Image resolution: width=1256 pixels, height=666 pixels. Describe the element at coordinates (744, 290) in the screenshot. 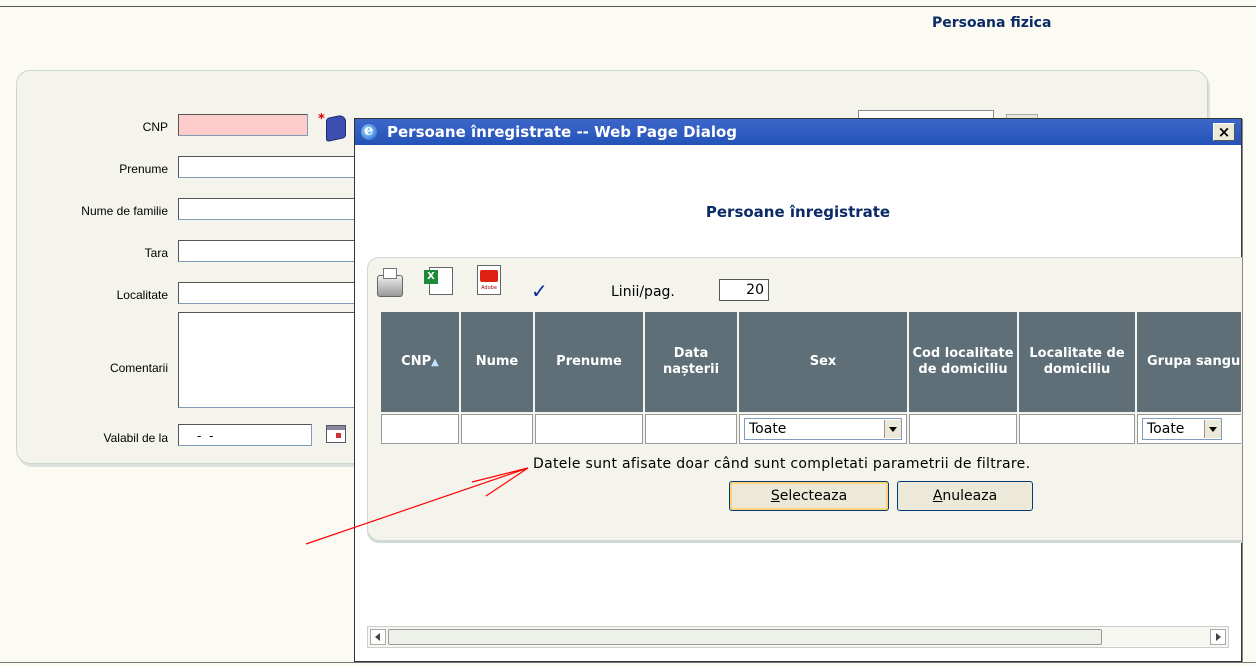

I see `lines-per-page-input: 20` at that location.